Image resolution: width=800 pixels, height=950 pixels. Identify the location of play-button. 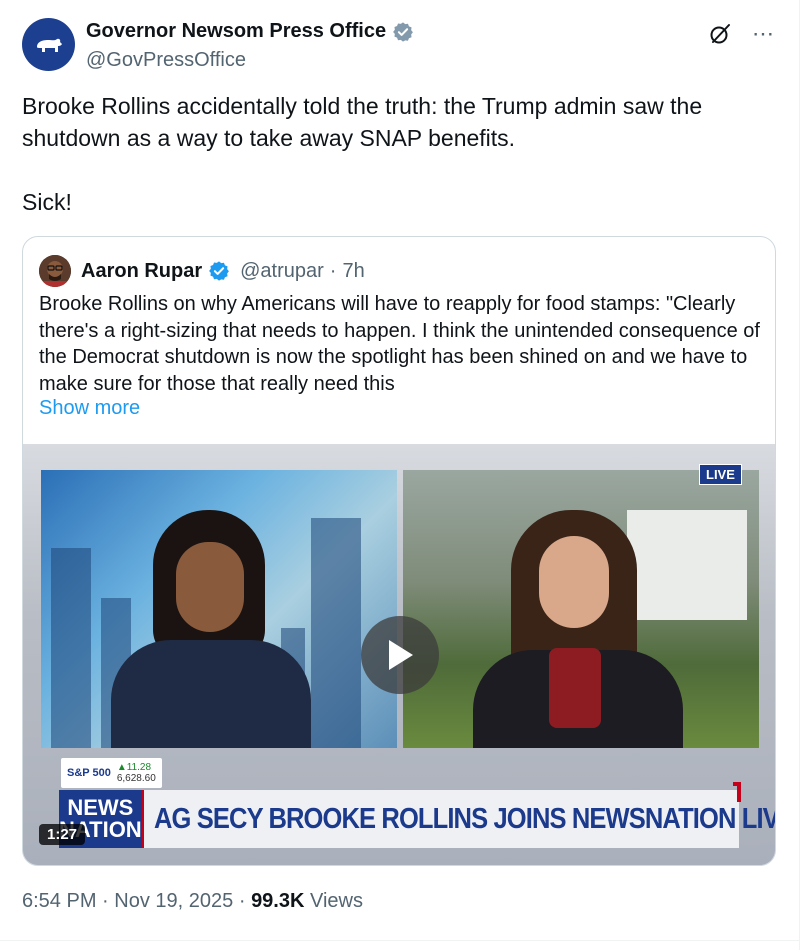
(400, 655).